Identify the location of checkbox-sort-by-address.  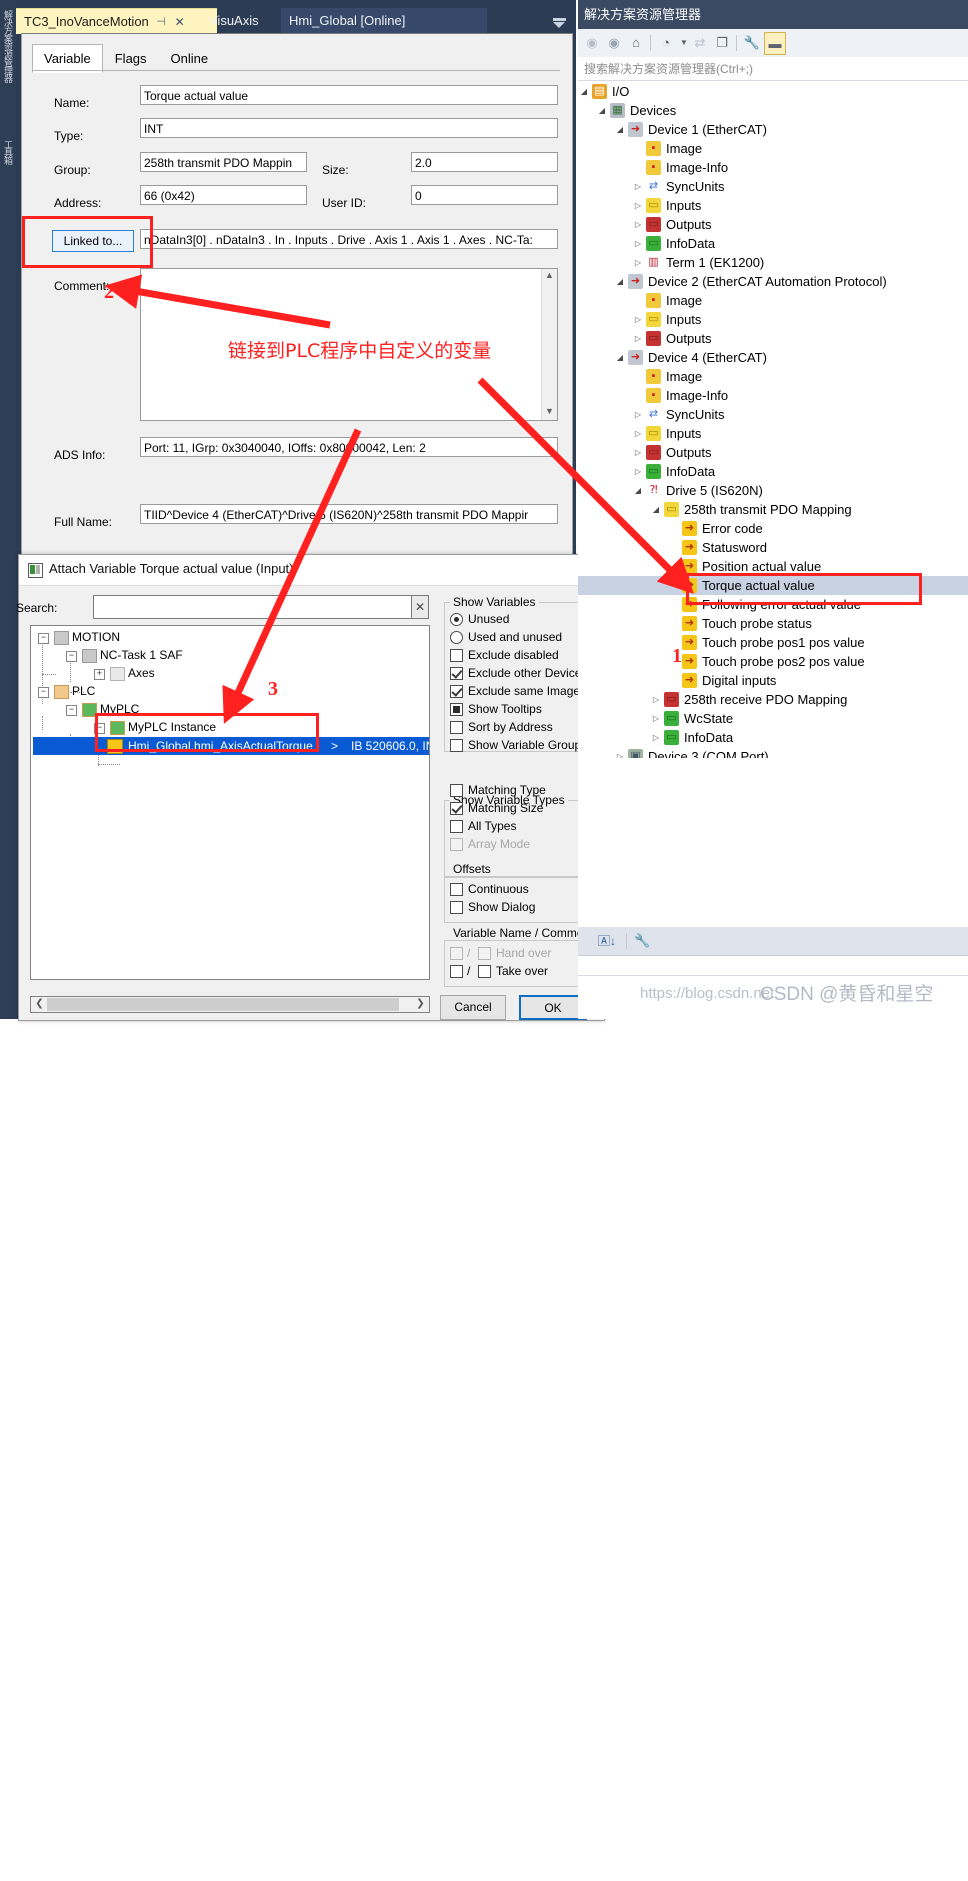
(456, 727).